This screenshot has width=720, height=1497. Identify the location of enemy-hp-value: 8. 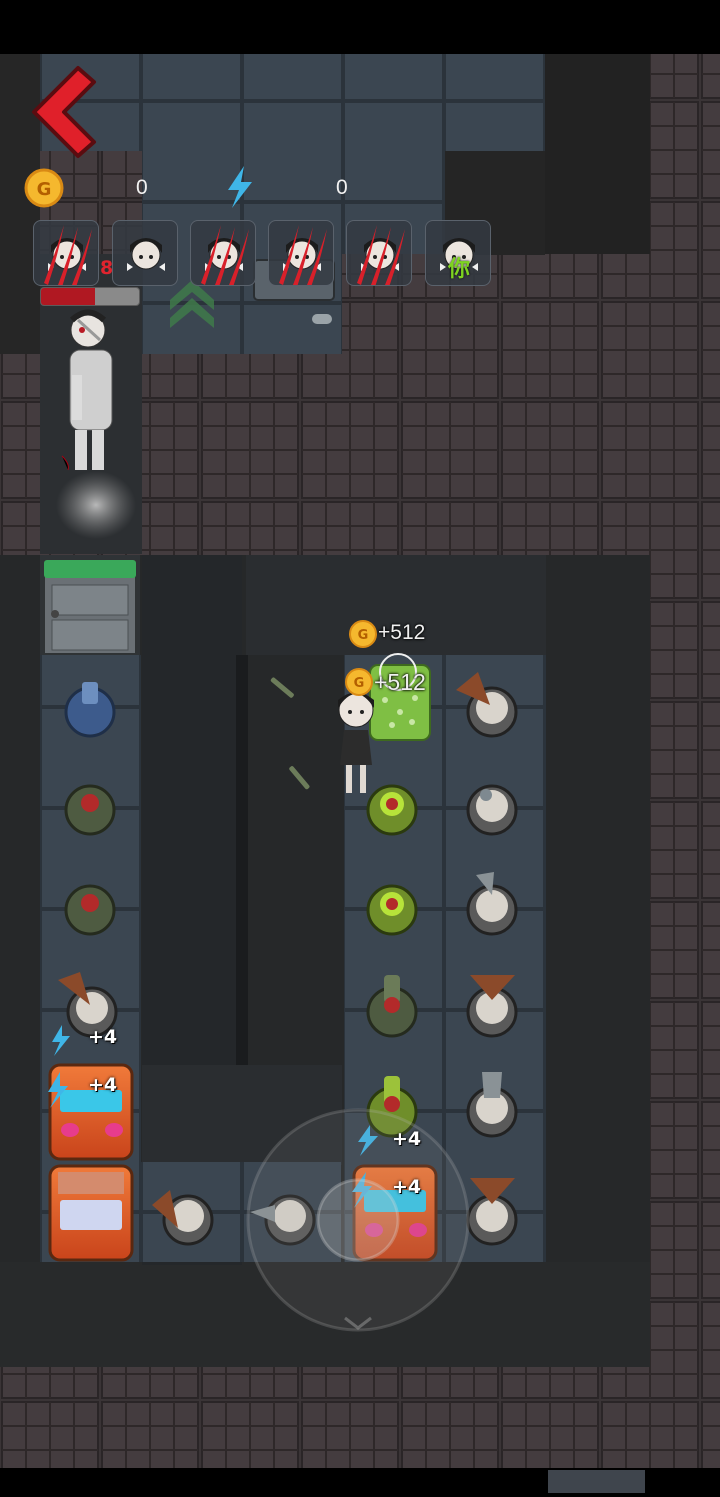
(107, 268).